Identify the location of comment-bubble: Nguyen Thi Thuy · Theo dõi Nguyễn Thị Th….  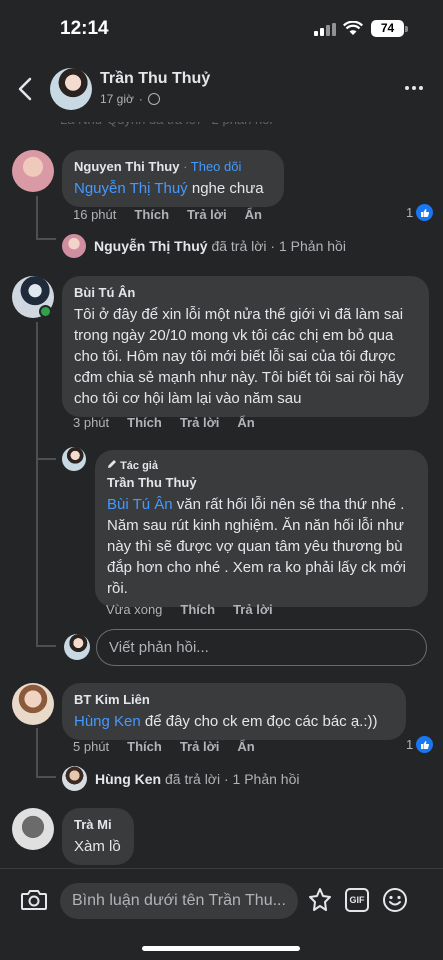
(173, 178).